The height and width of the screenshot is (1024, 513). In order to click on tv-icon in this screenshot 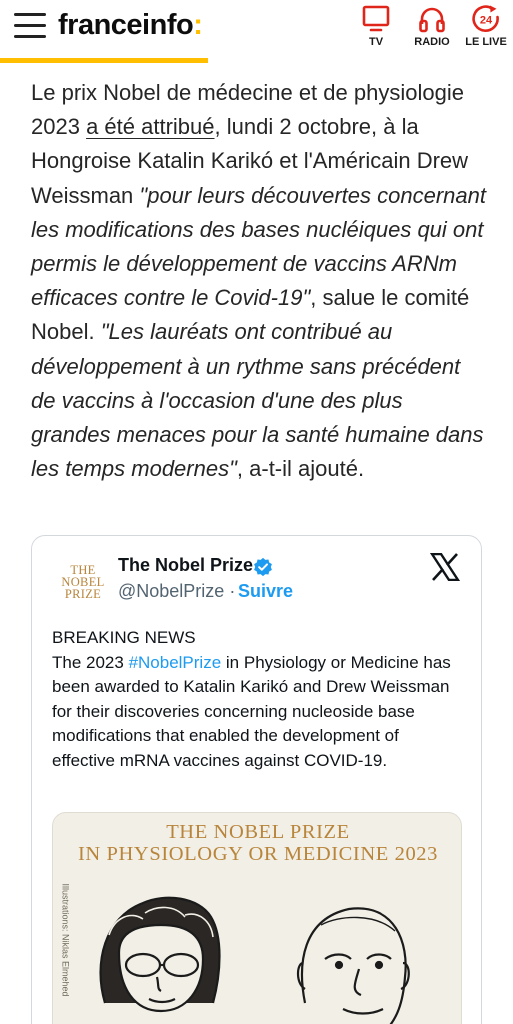, I will do `click(376, 18)`.